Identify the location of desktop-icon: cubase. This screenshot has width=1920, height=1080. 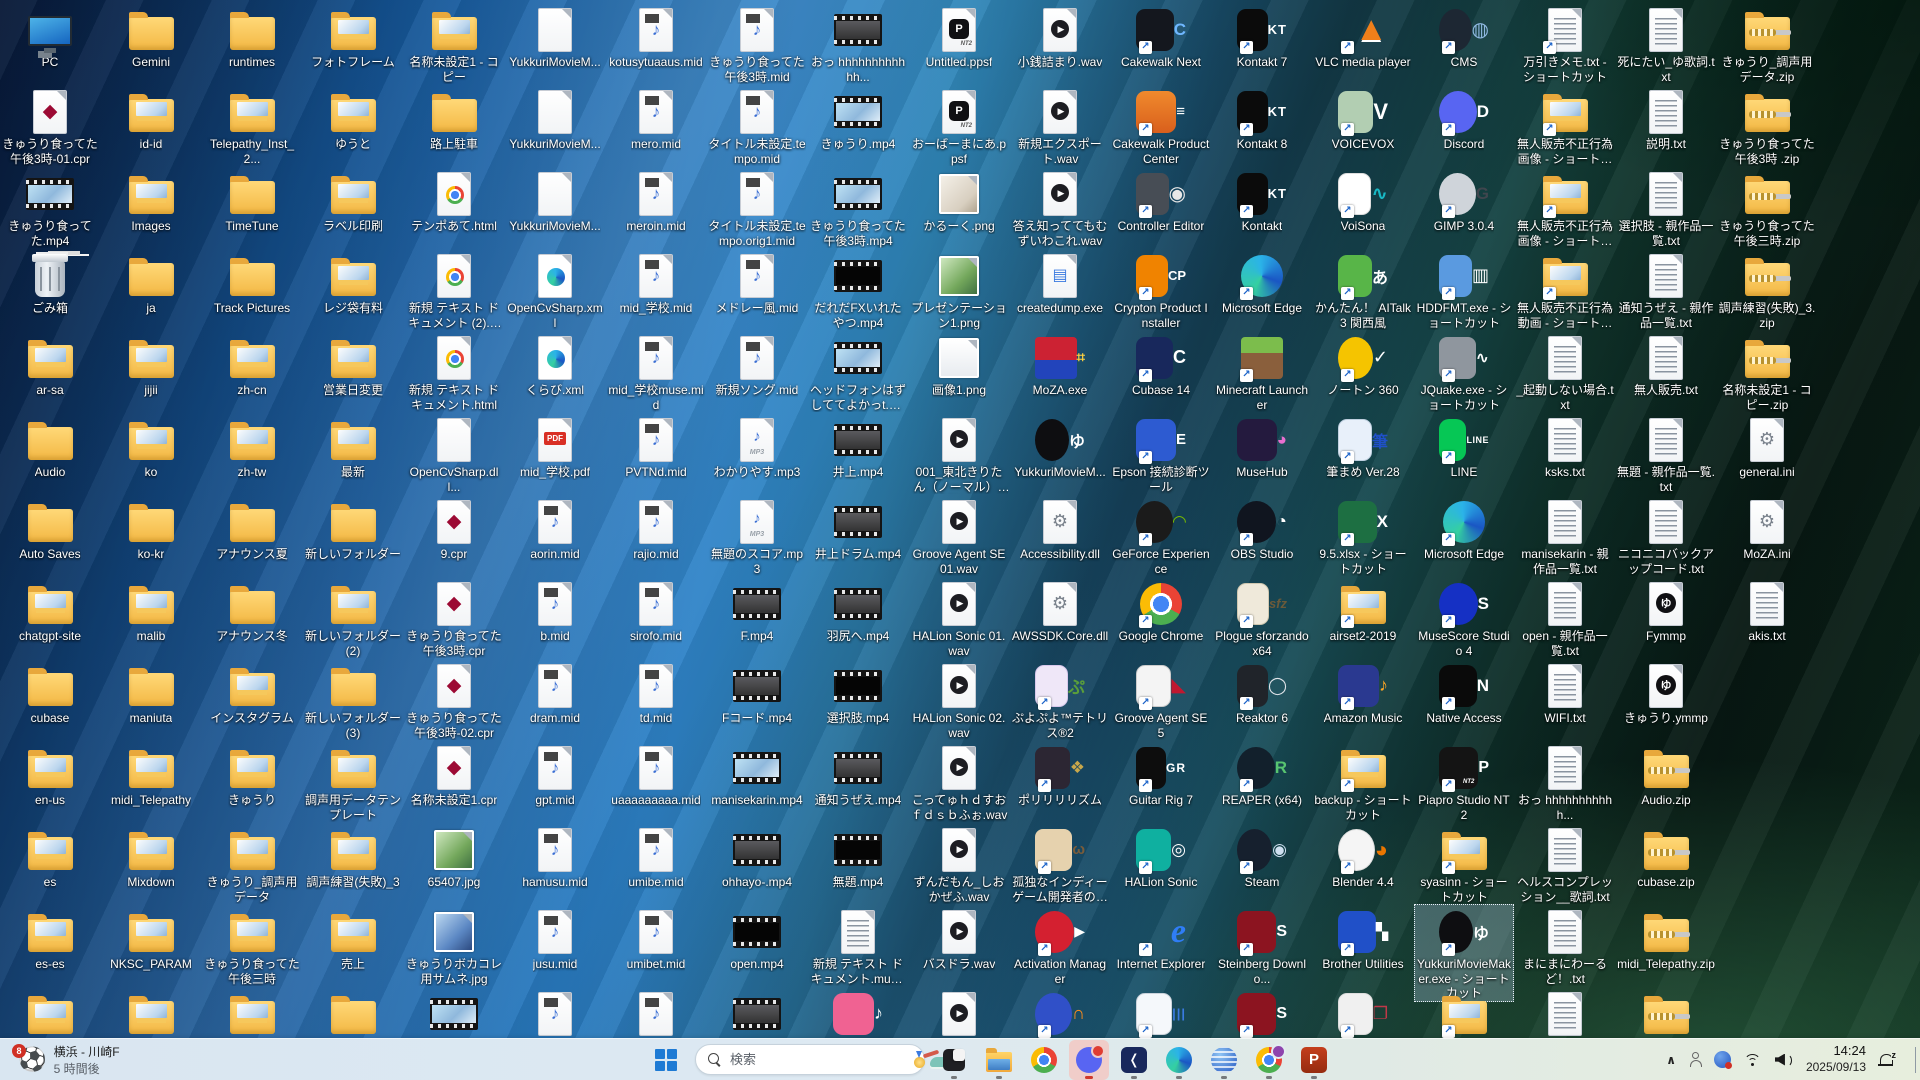
(50, 692).